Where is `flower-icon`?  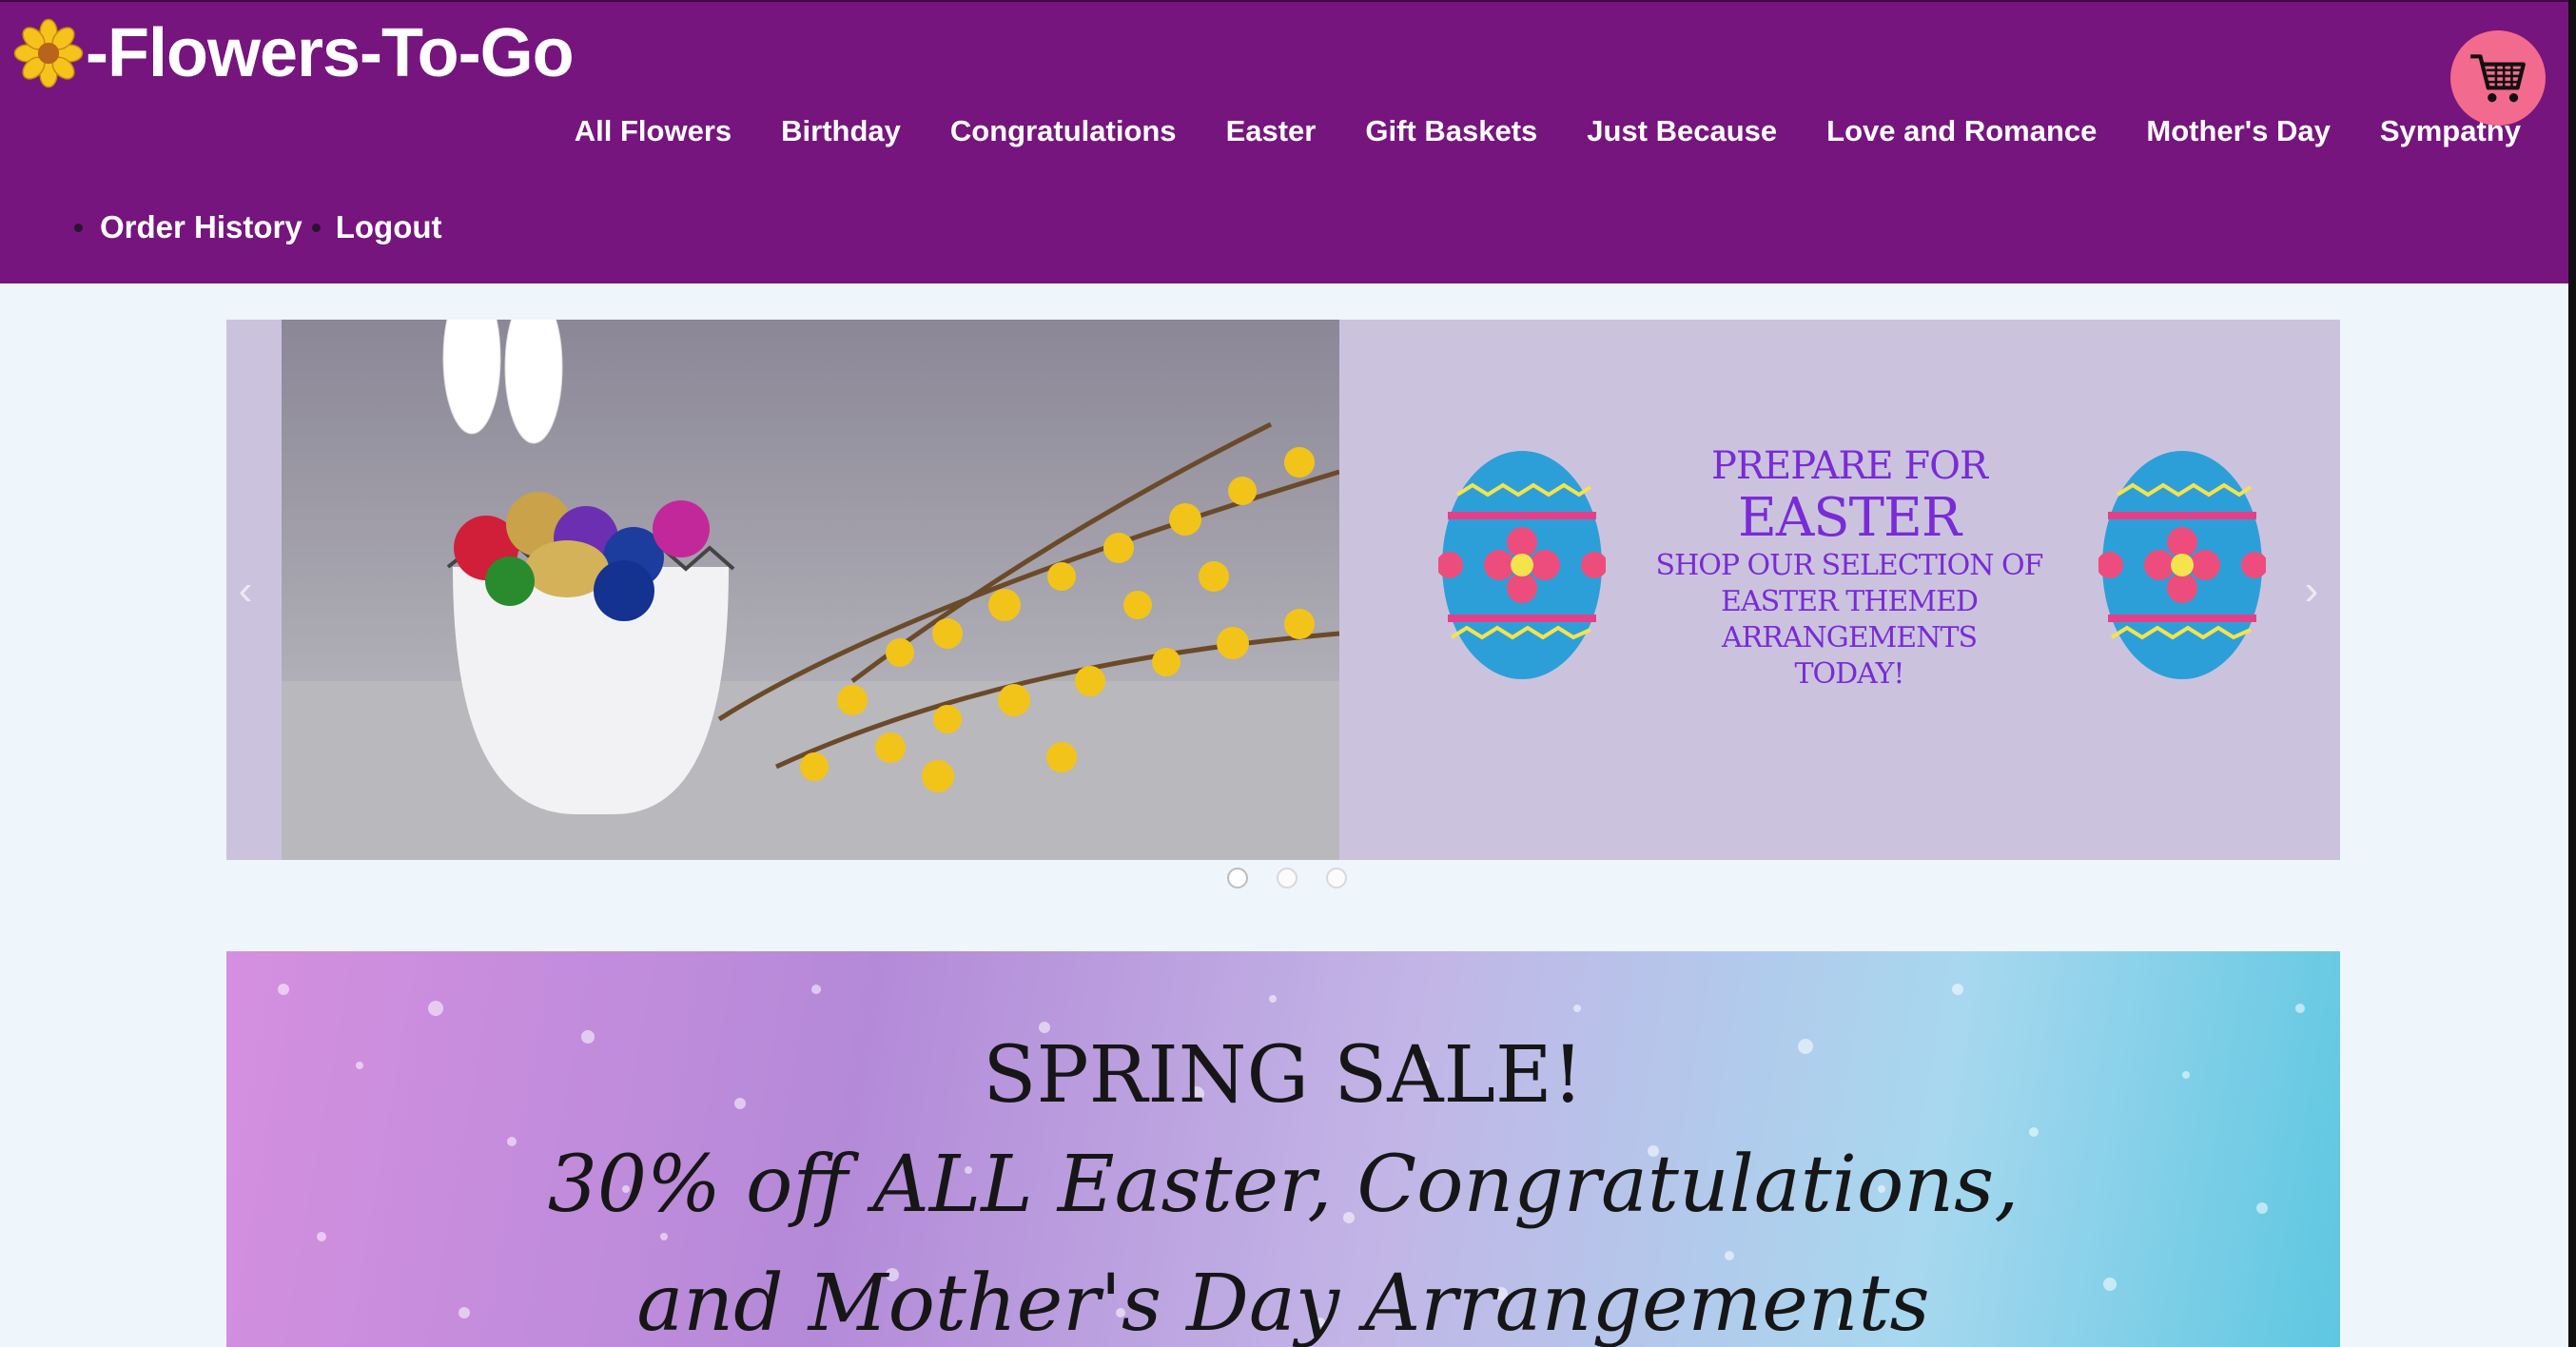 flower-icon is located at coordinates (49, 53).